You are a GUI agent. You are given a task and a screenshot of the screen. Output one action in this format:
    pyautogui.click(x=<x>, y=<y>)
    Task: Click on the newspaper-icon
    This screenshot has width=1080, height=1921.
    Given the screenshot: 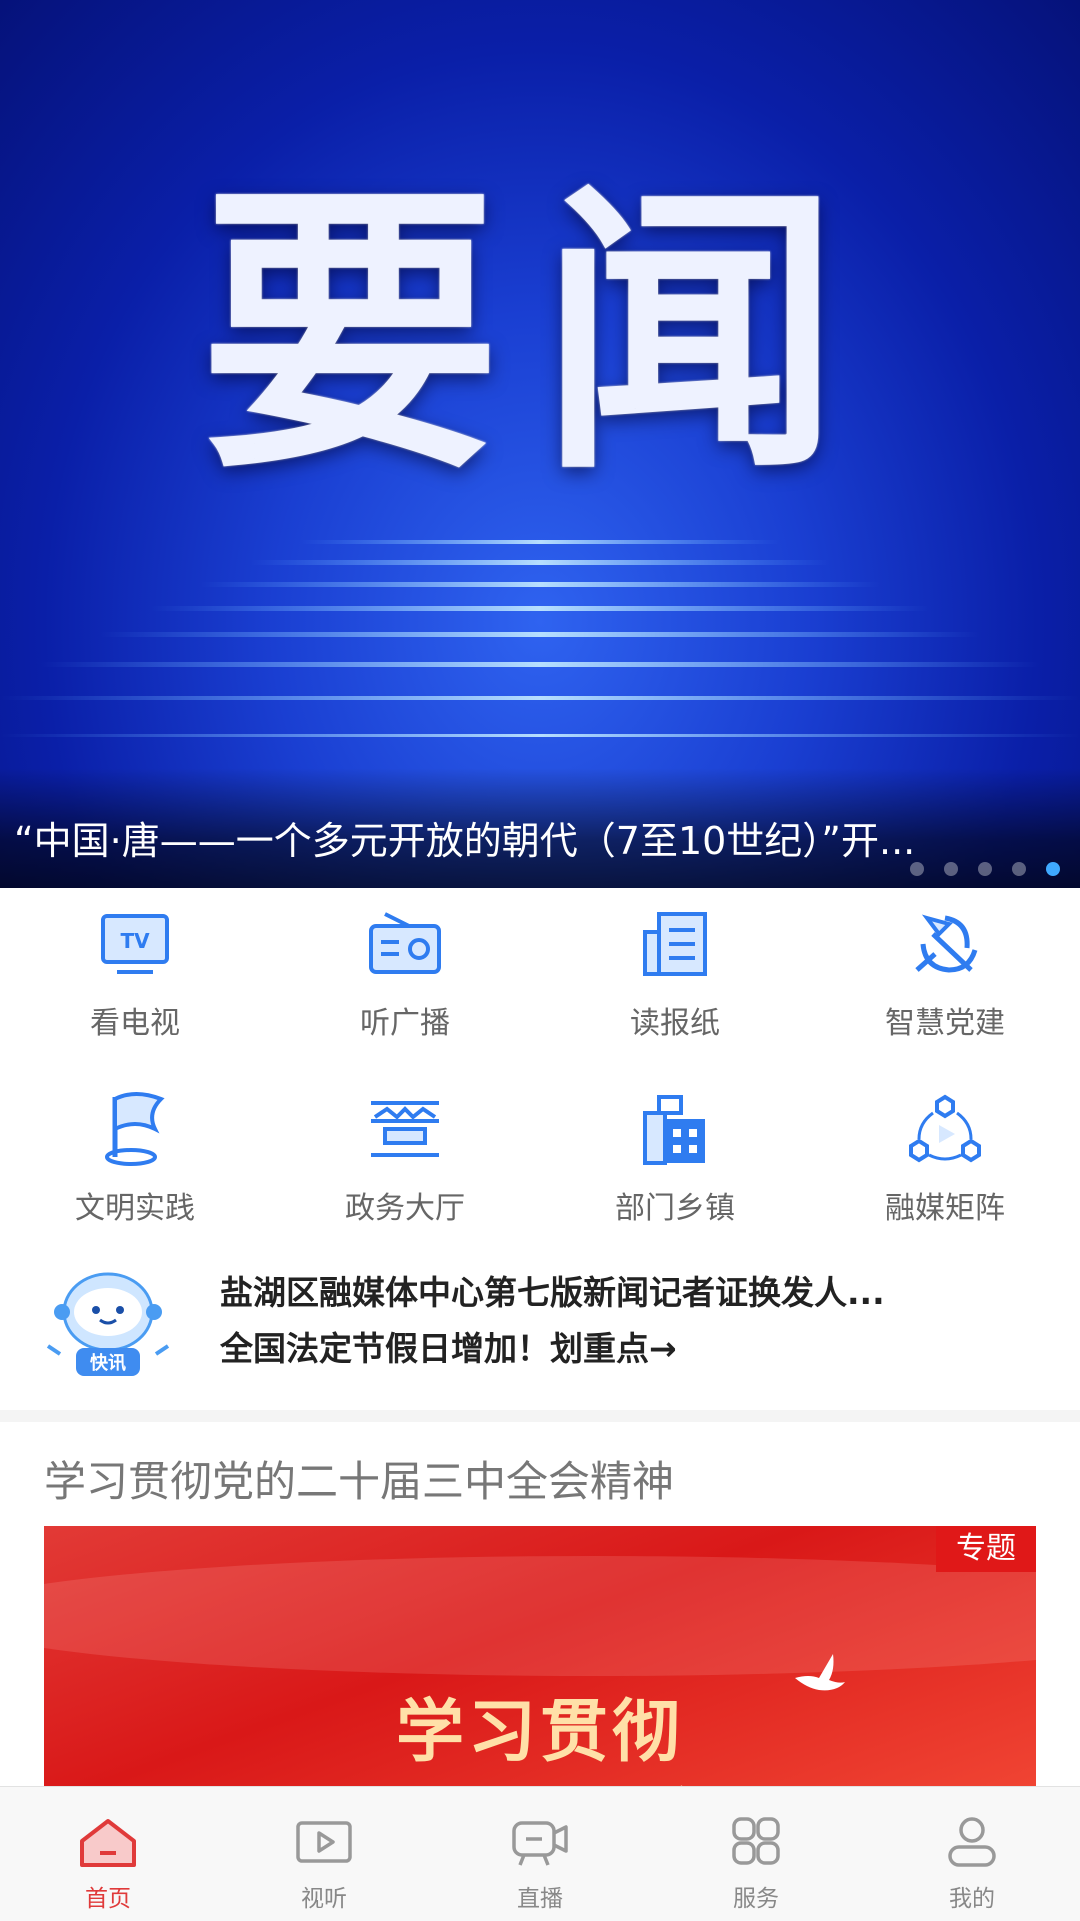 What is the action you would take?
    pyautogui.click(x=675, y=944)
    